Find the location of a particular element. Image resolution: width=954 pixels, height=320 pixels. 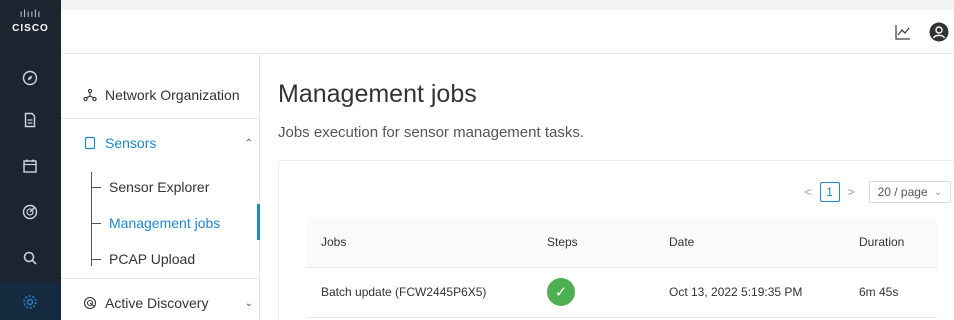

page-1-button: 1 is located at coordinates (829, 192).